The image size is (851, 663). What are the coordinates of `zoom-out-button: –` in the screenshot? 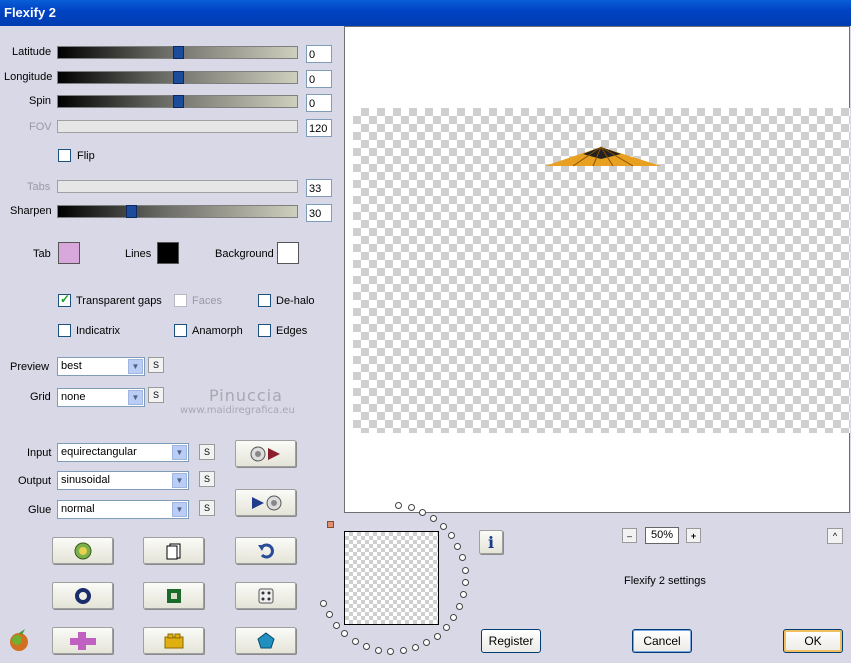 It's located at (629, 535).